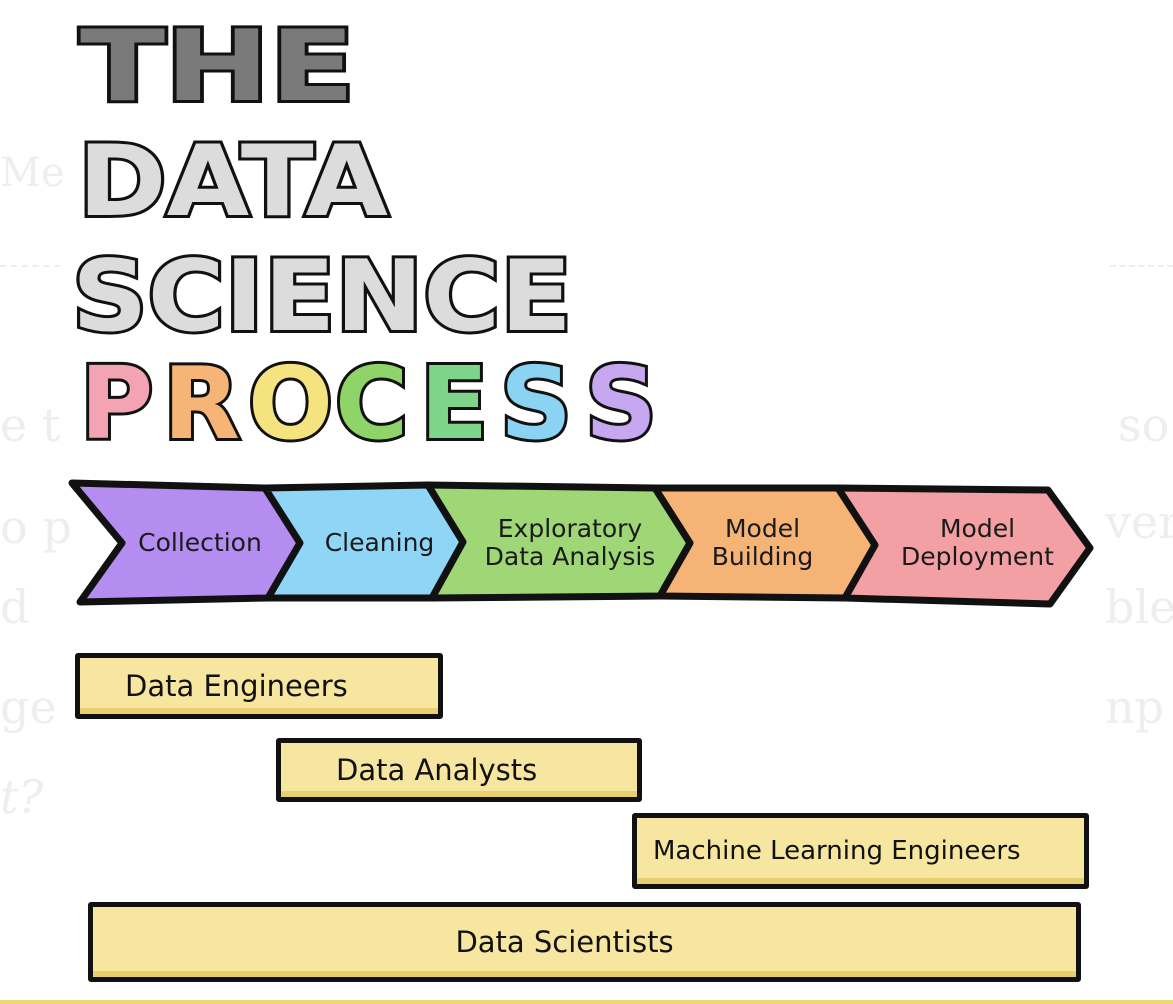 This screenshot has height=1004, width=1173. I want to click on role-bar-data-scientists: Data Scientists, so click(584, 942).